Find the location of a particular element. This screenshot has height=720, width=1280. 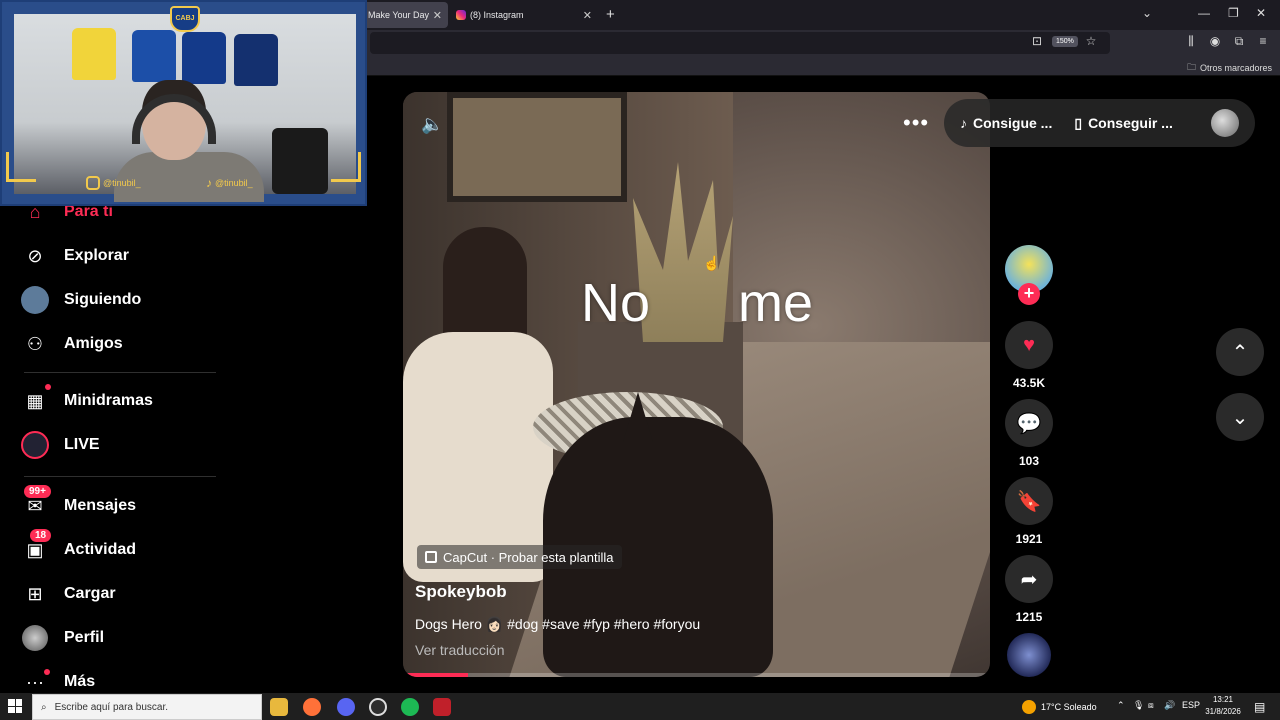

network-icon: ⧈ is located at coordinates (1151, 705).